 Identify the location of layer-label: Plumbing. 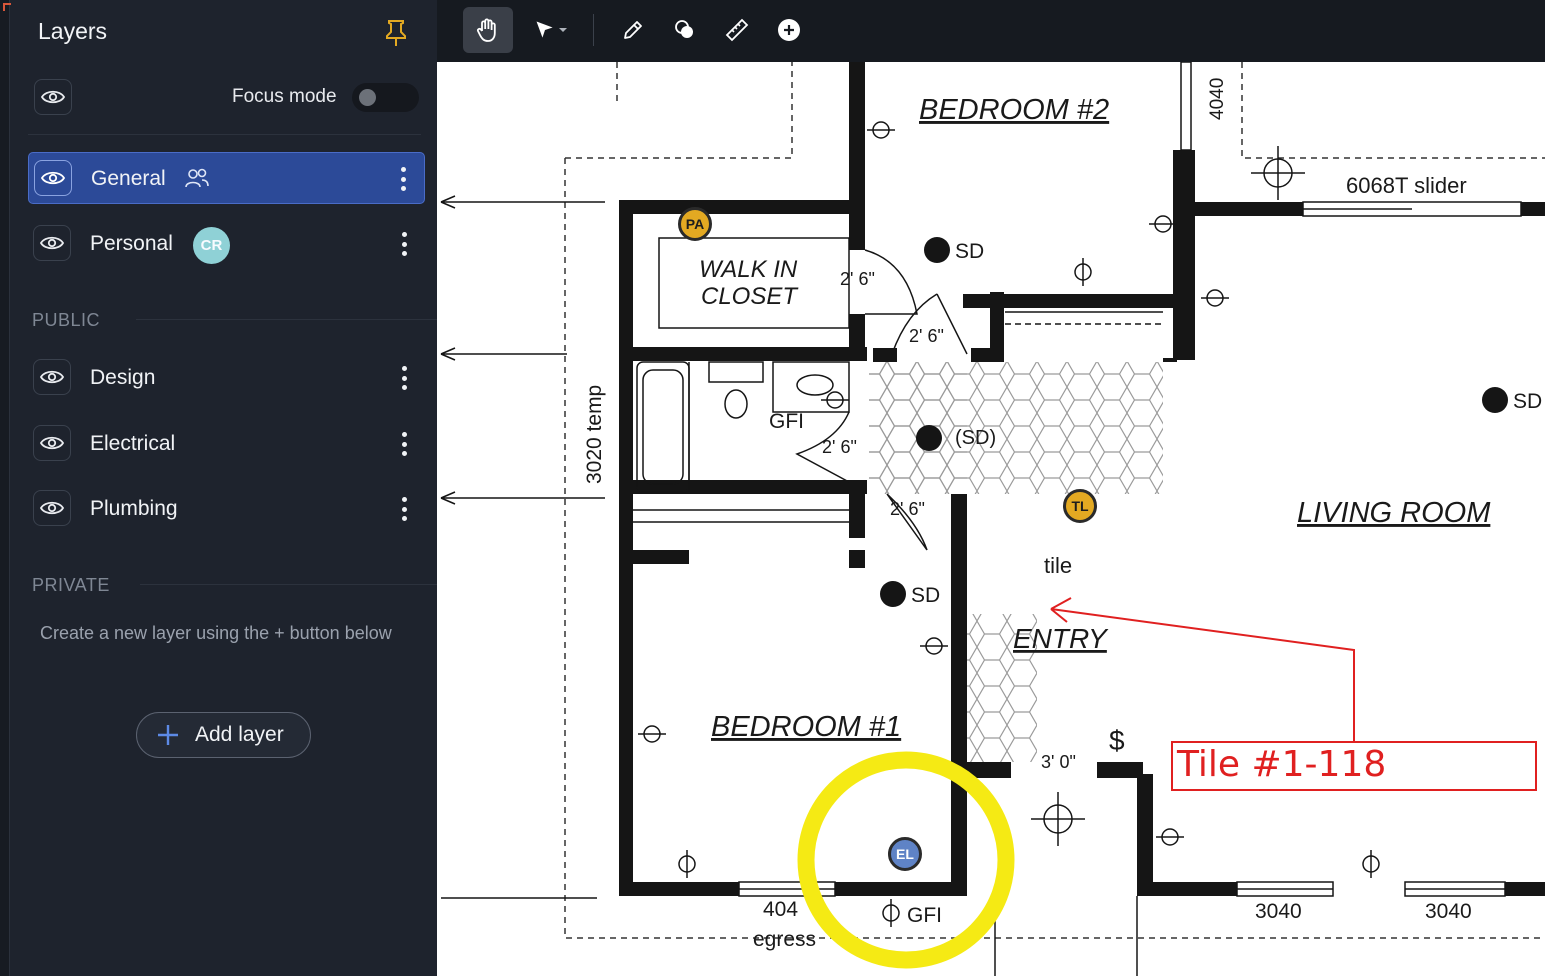
(134, 508).